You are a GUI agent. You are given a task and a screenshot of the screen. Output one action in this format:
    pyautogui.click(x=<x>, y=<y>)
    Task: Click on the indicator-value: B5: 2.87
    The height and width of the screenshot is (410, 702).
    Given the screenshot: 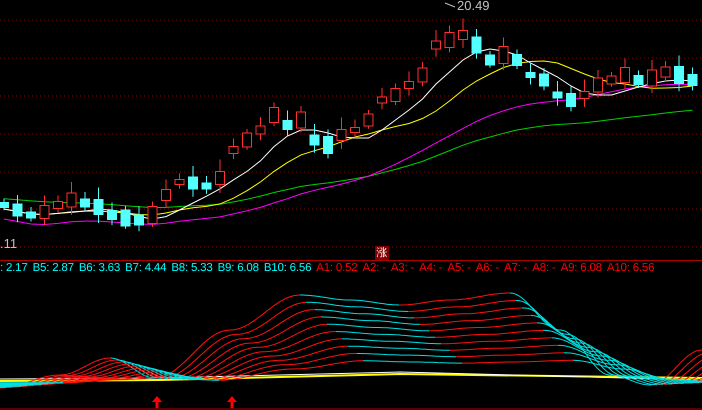 What is the action you would take?
    pyautogui.click(x=53, y=268)
    